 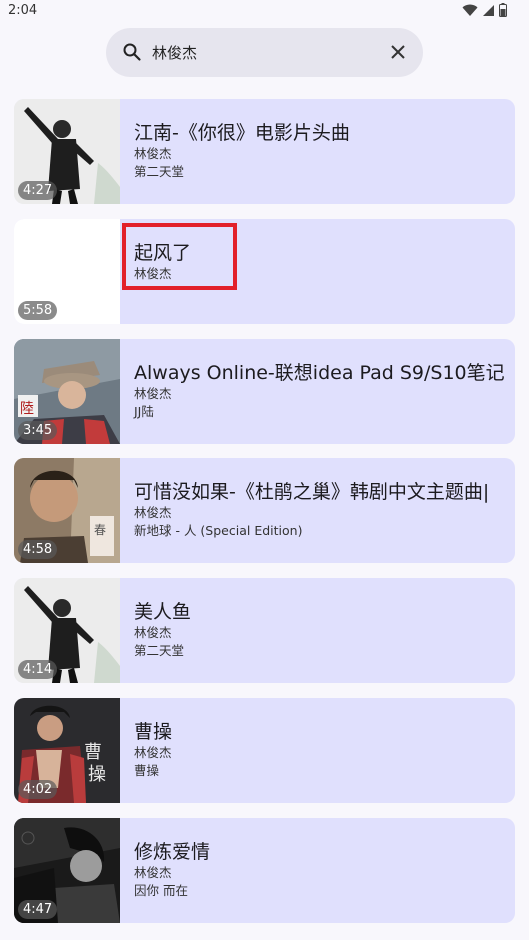 I want to click on song-title: 曹操, so click(x=153, y=732).